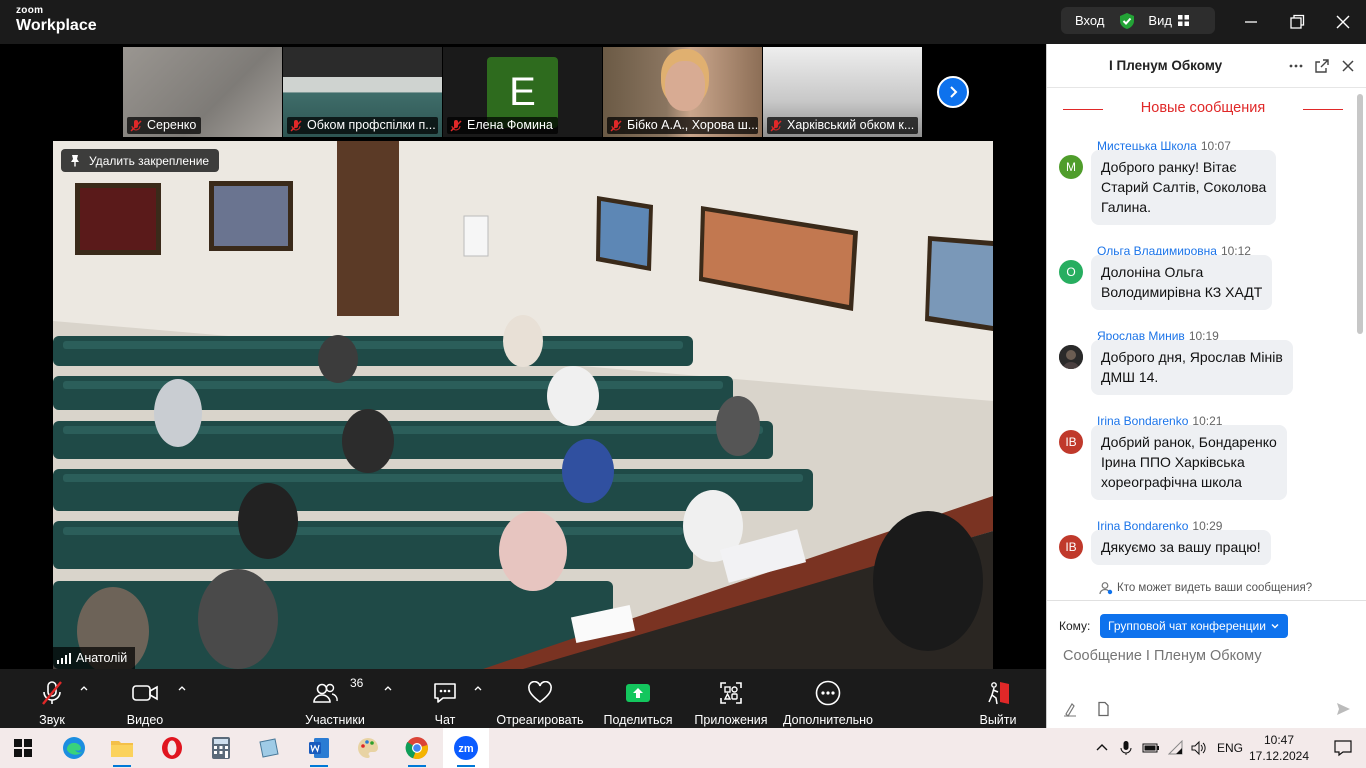 The height and width of the screenshot is (768, 1366). What do you see at coordinates (172, 748) in the screenshot?
I see `taskbar-opera` at bounding box center [172, 748].